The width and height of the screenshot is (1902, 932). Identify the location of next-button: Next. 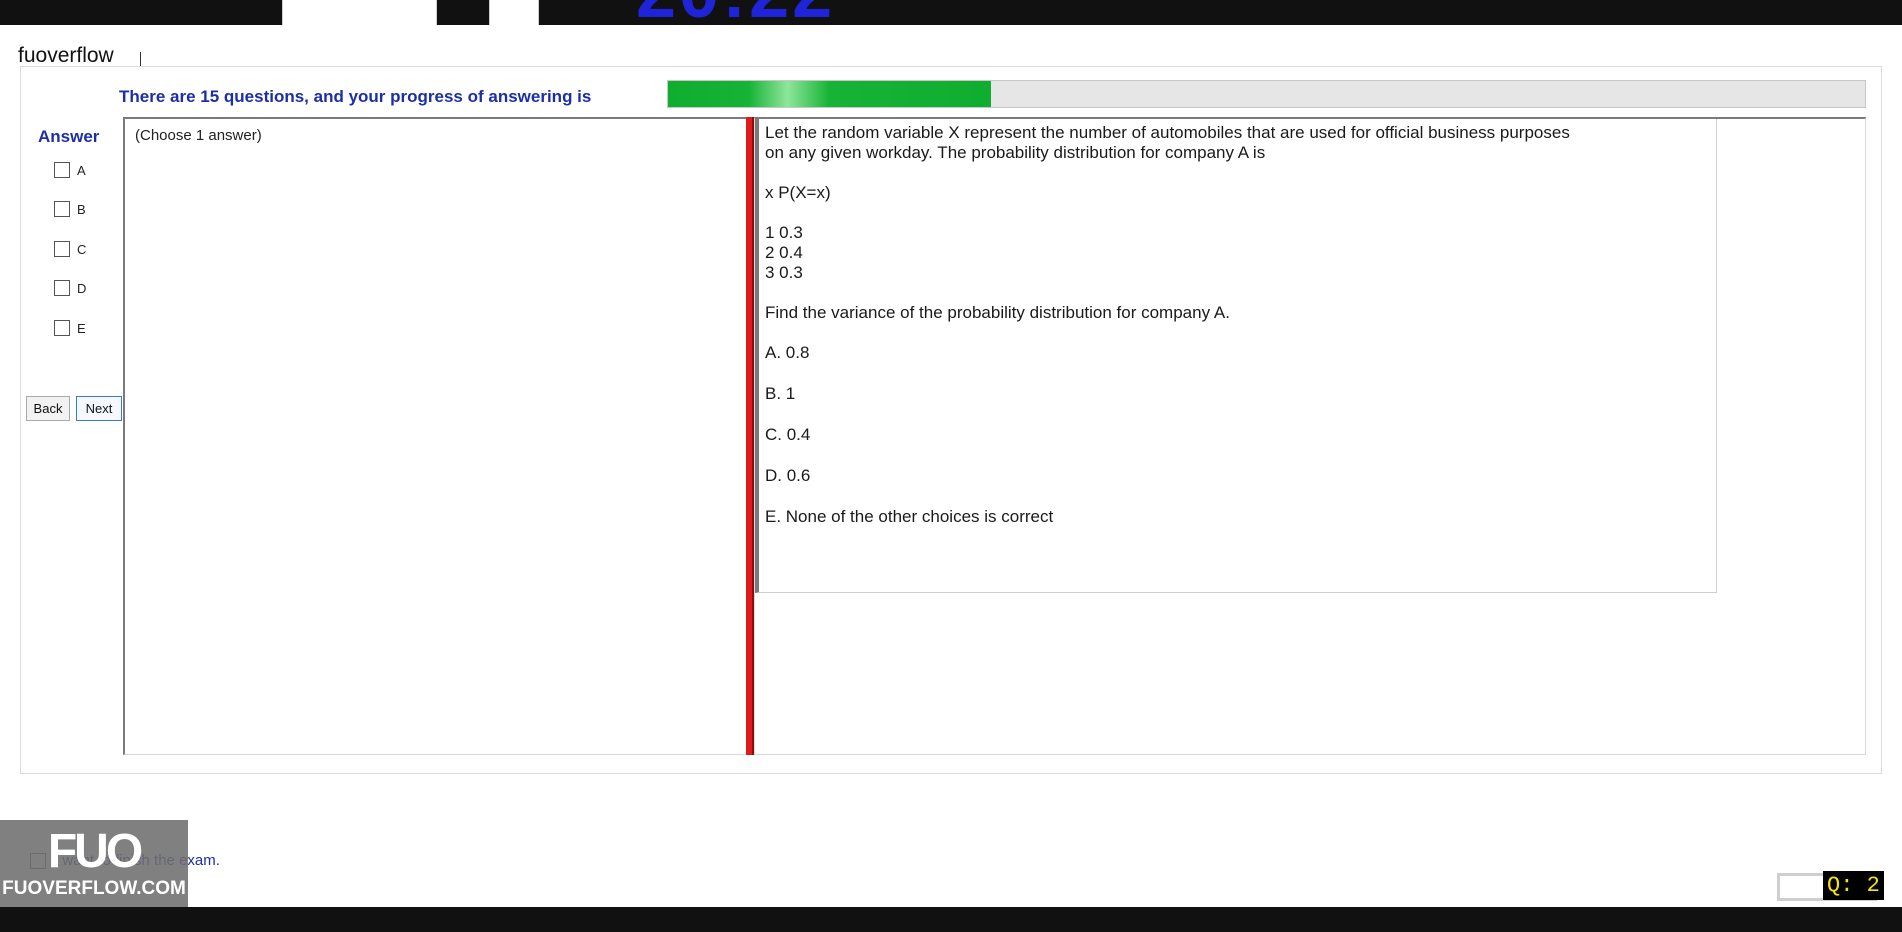
(99, 408).